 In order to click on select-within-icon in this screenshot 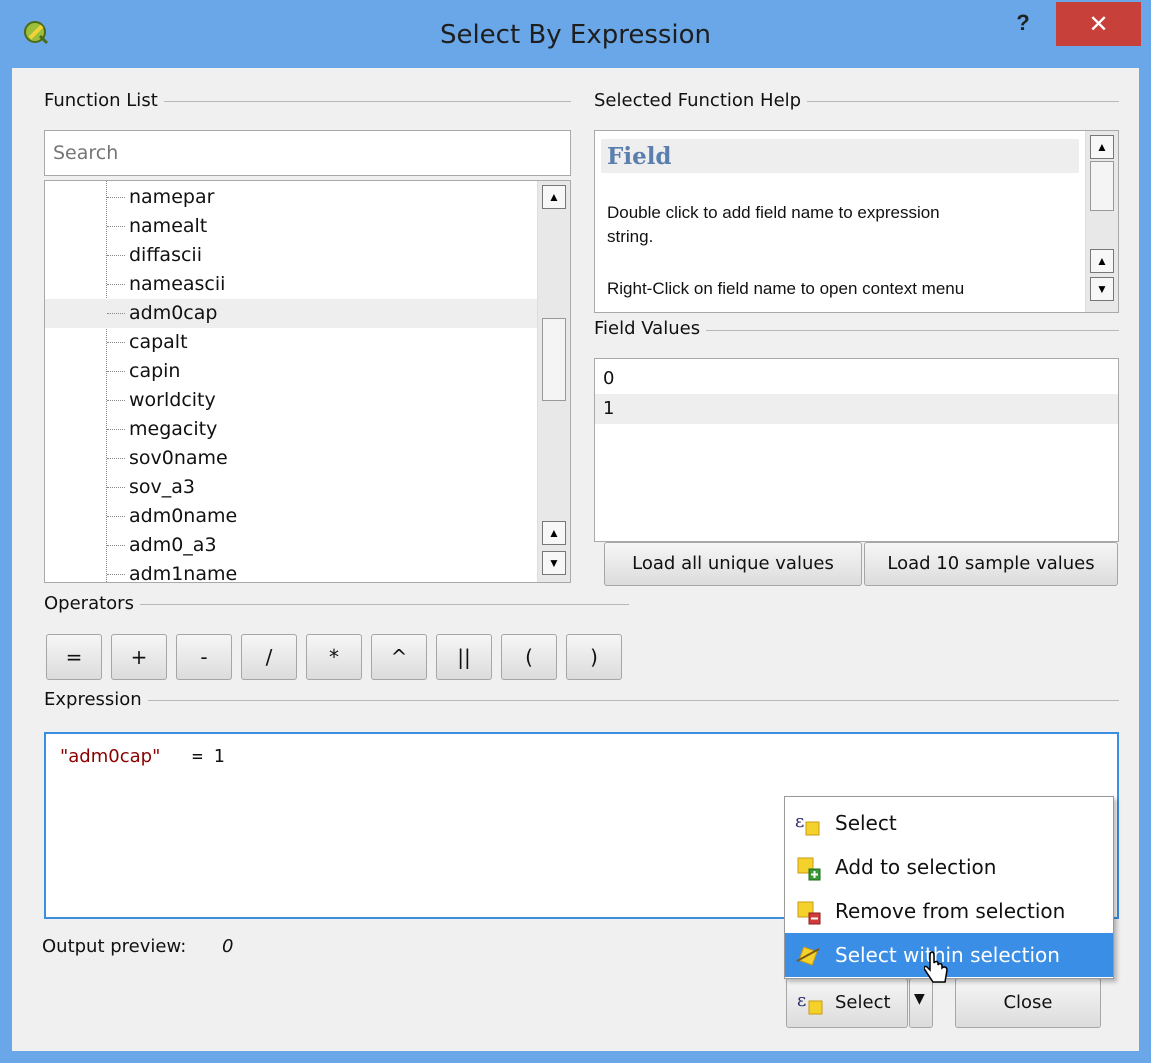, I will do `click(808, 956)`.